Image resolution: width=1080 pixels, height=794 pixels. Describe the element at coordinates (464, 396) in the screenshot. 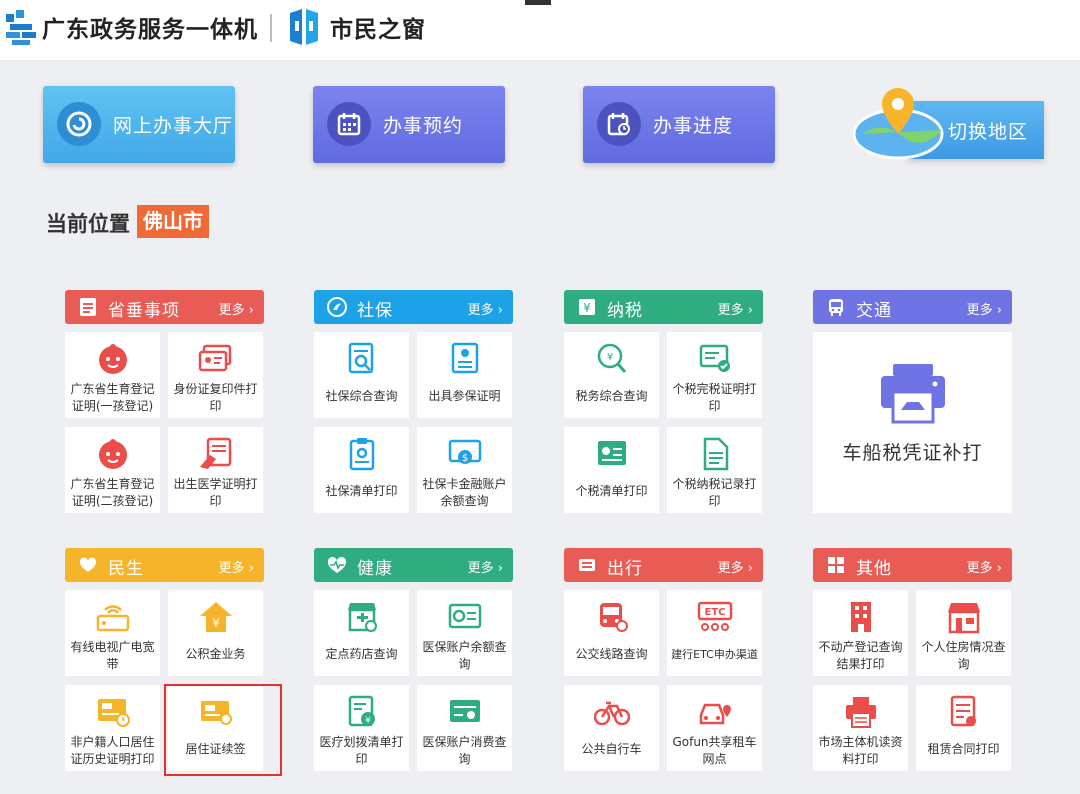

I see `tile-label: 出具参保证明` at that location.